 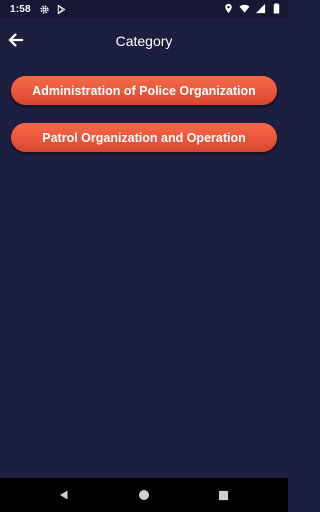 What do you see at coordinates (252, 8) in the screenshot?
I see `status-icons-right` at bounding box center [252, 8].